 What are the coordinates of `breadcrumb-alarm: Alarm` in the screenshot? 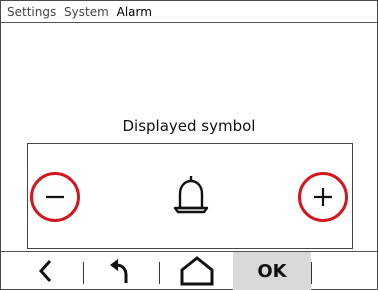 It's located at (134, 12).